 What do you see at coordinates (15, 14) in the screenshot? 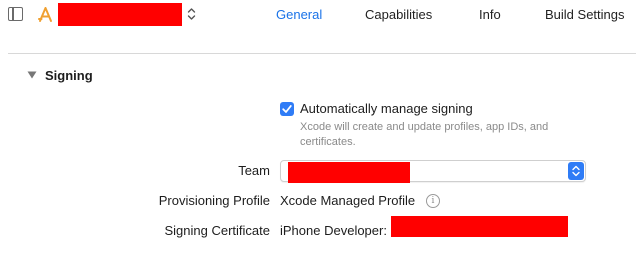
I see `sidebar-toggle-icon` at bounding box center [15, 14].